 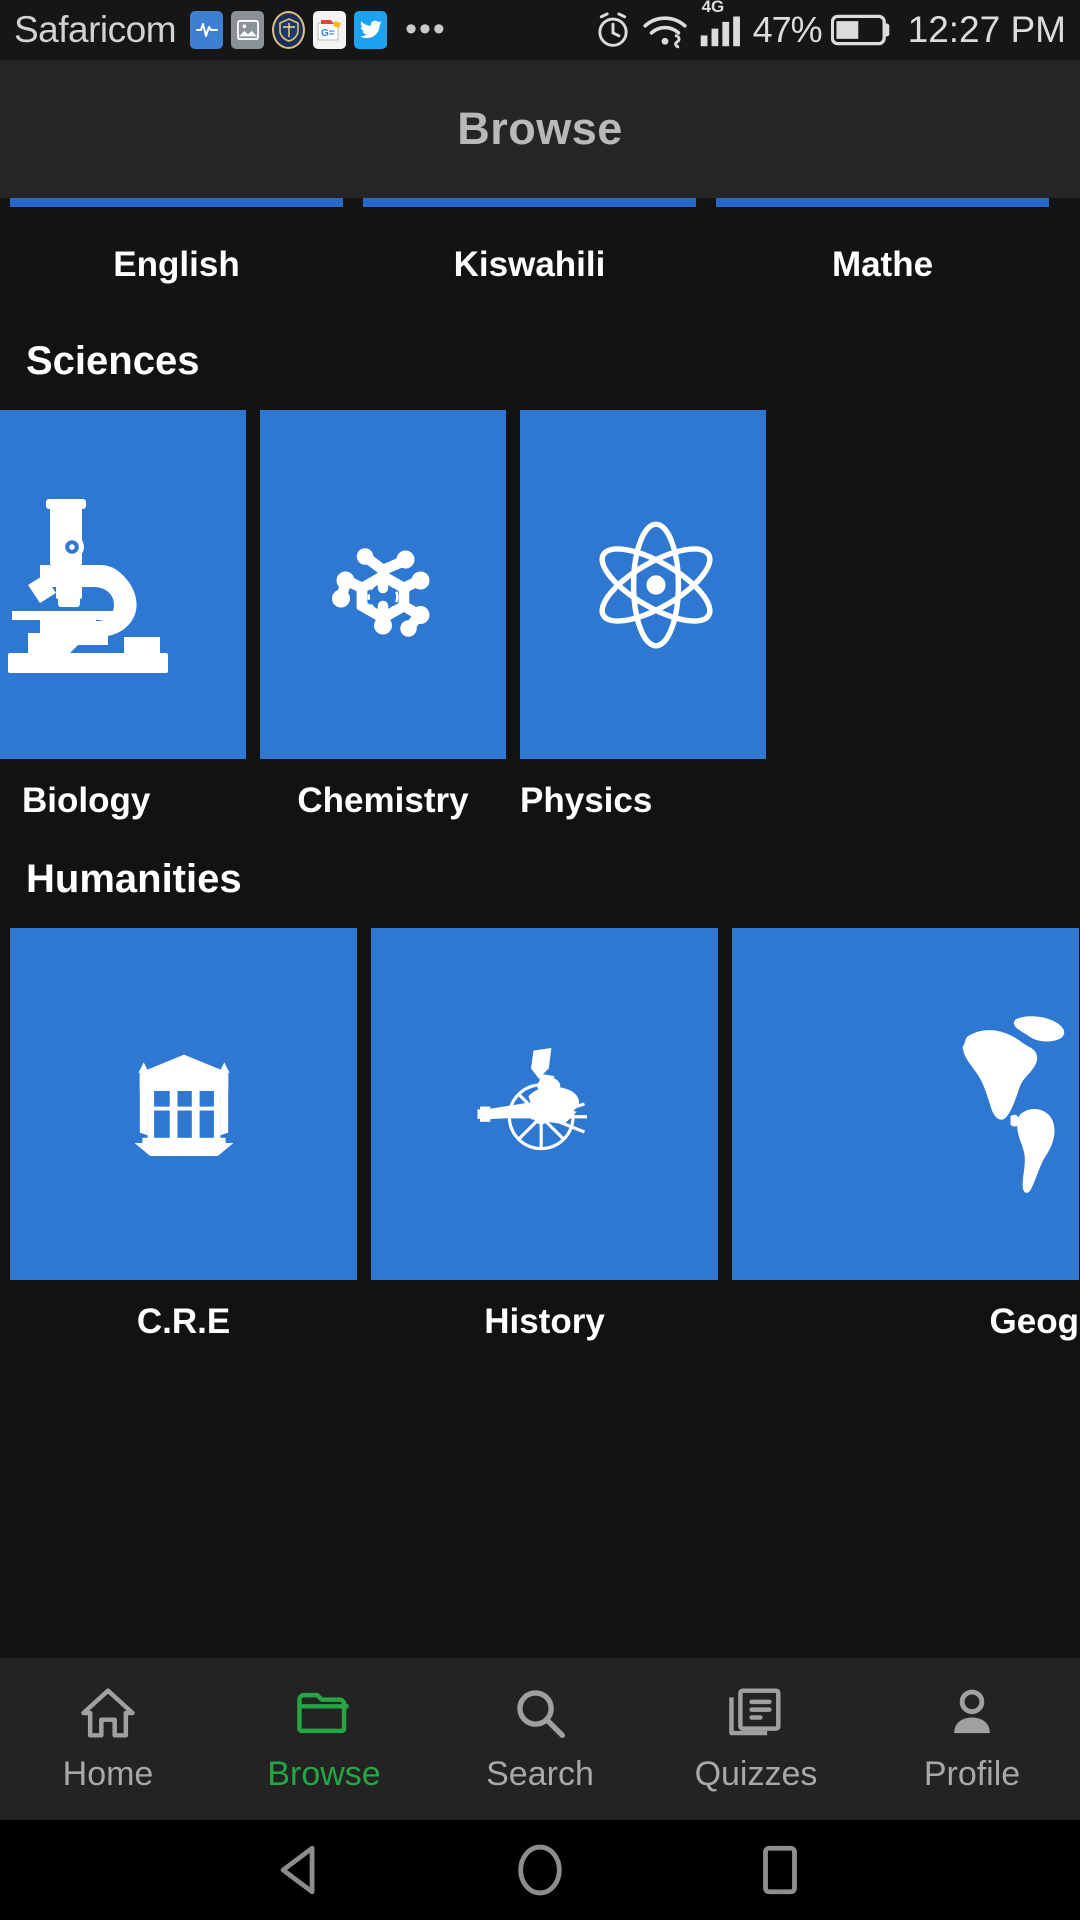 I want to click on tab-mathematics: Mathe, so click(x=882, y=250).